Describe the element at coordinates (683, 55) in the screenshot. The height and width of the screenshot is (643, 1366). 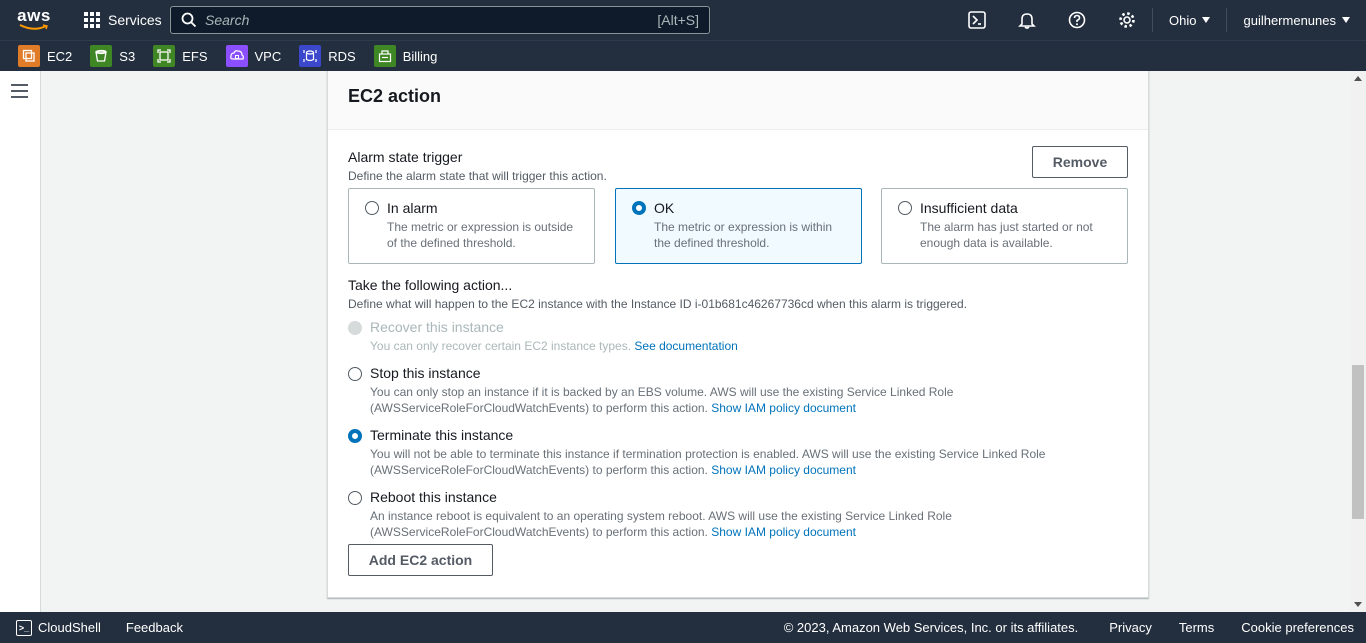
I see `favorites-bar: EC2 S3 EFS VPC RDS Billing` at that location.